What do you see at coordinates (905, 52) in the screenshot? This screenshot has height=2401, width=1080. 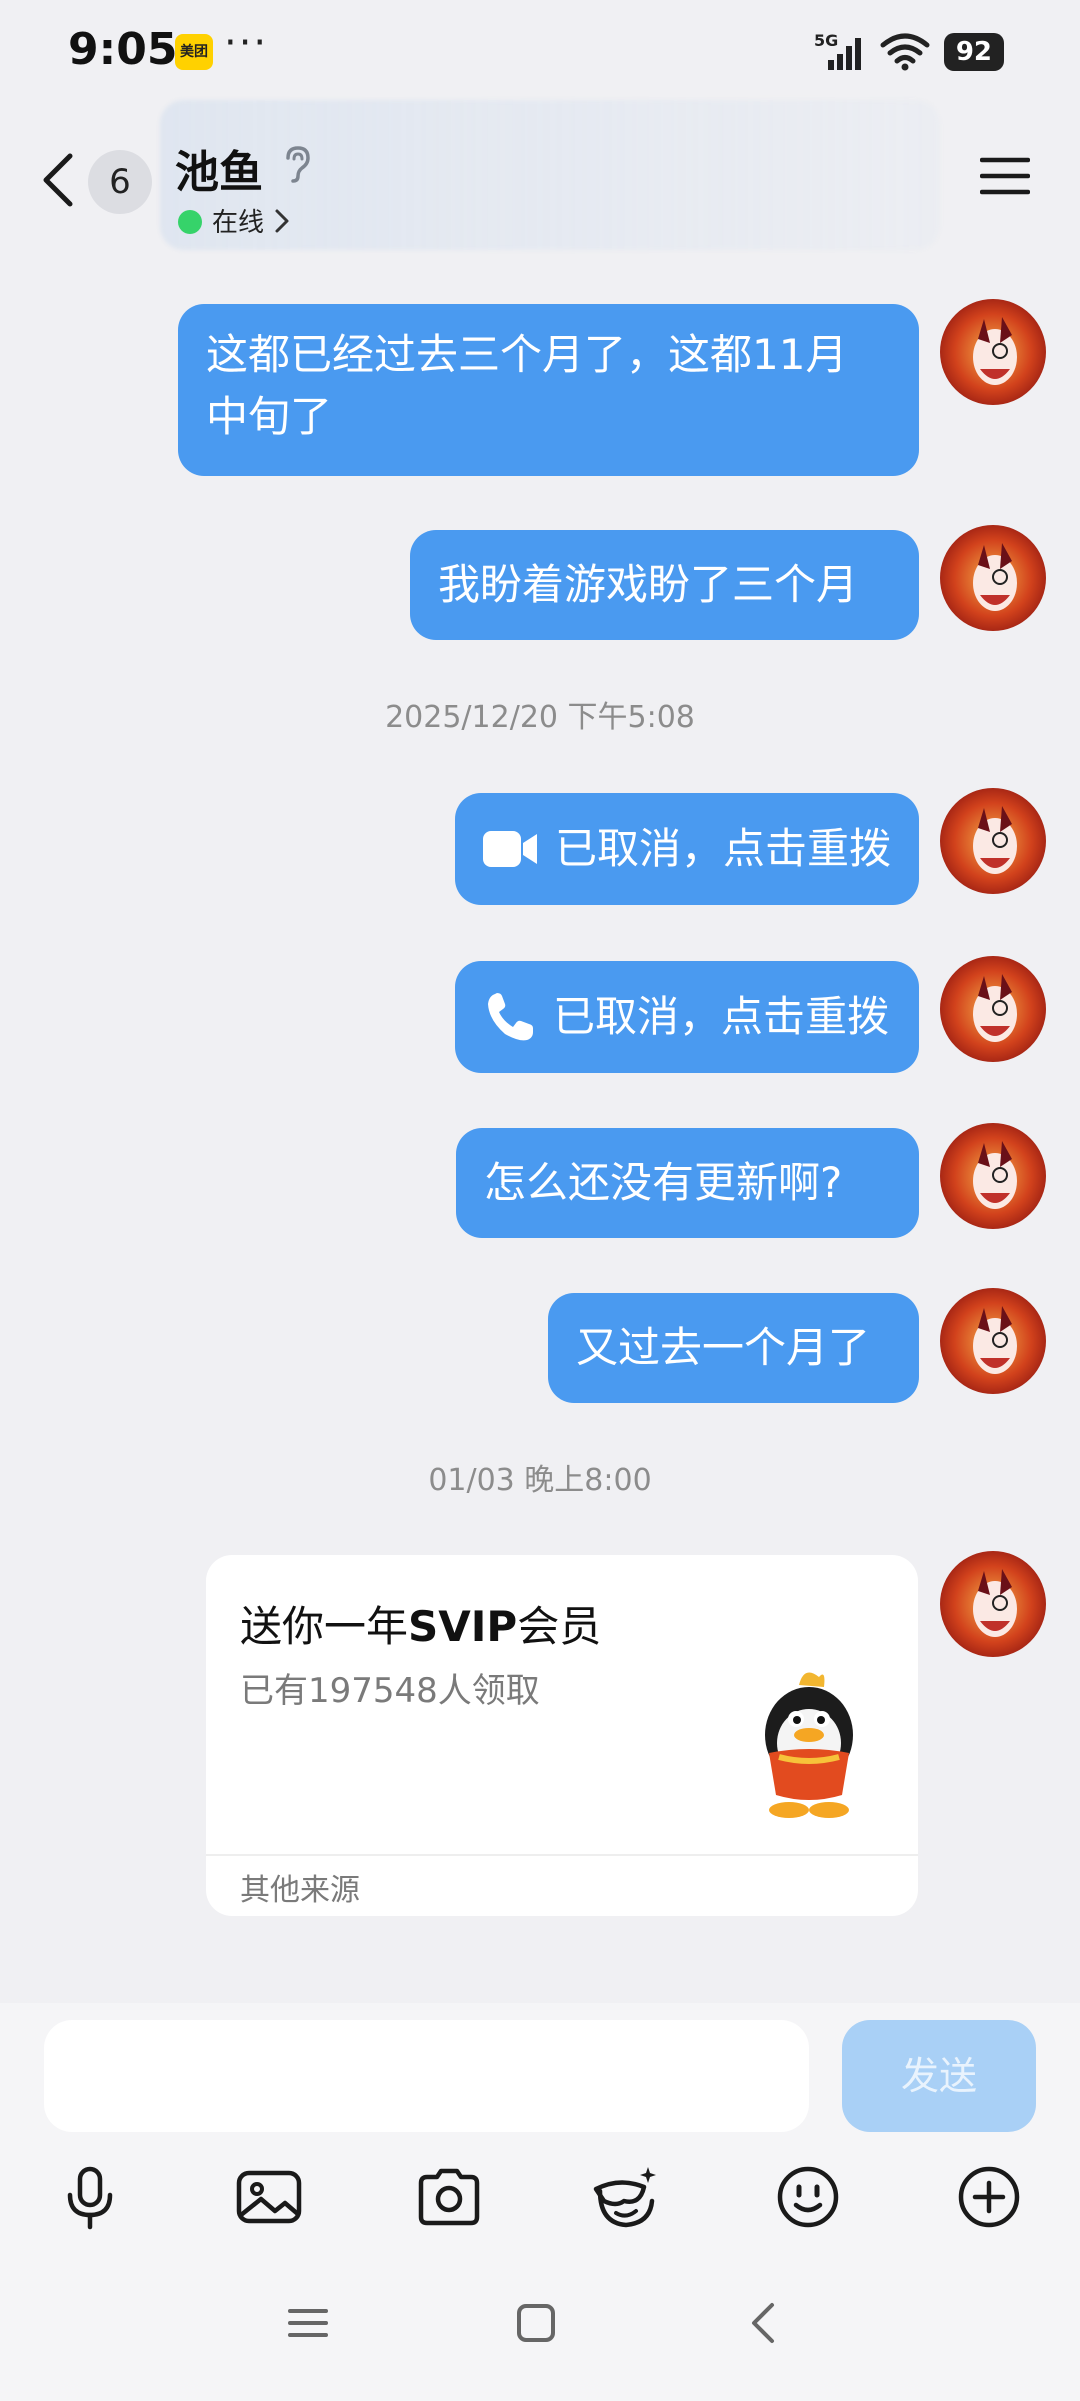 I see `wifi-icon` at bounding box center [905, 52].